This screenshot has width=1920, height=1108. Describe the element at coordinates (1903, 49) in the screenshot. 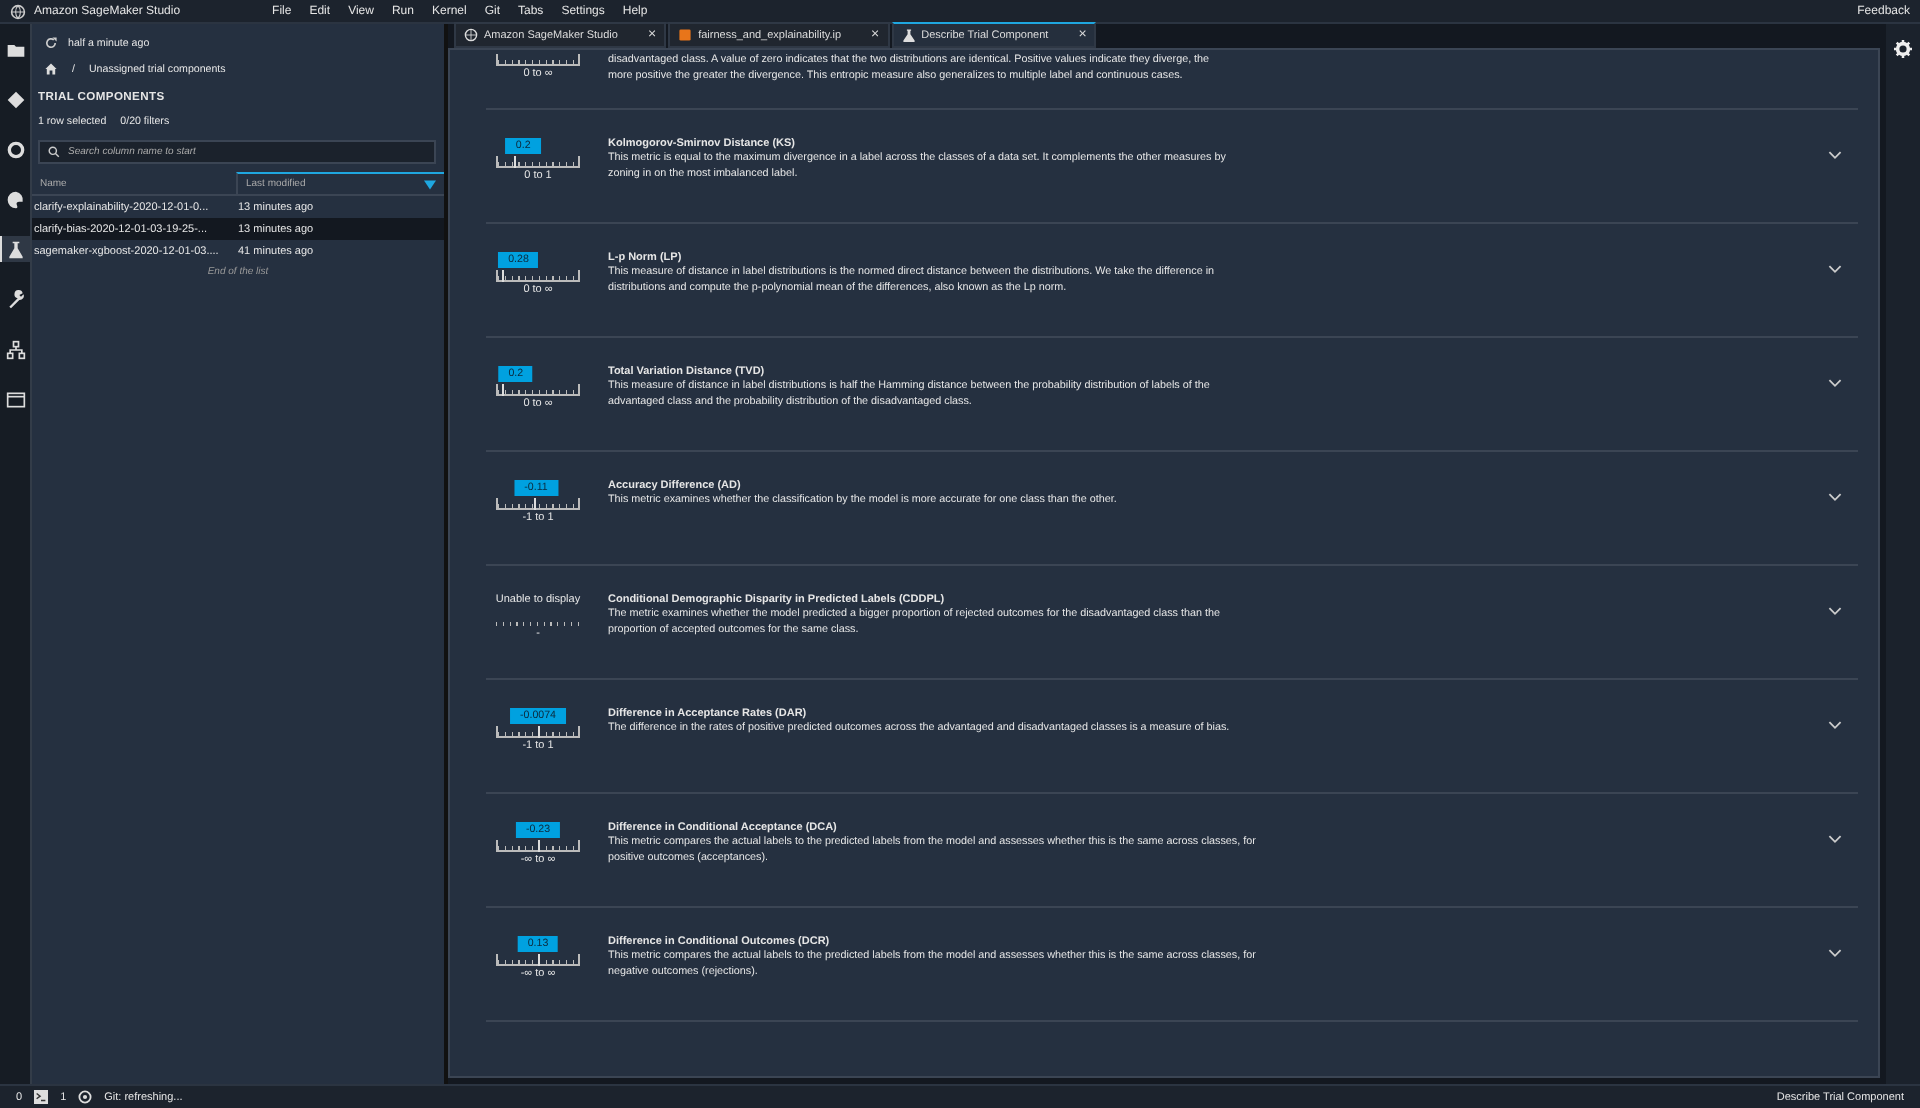

I see `settings-icon` at that location.